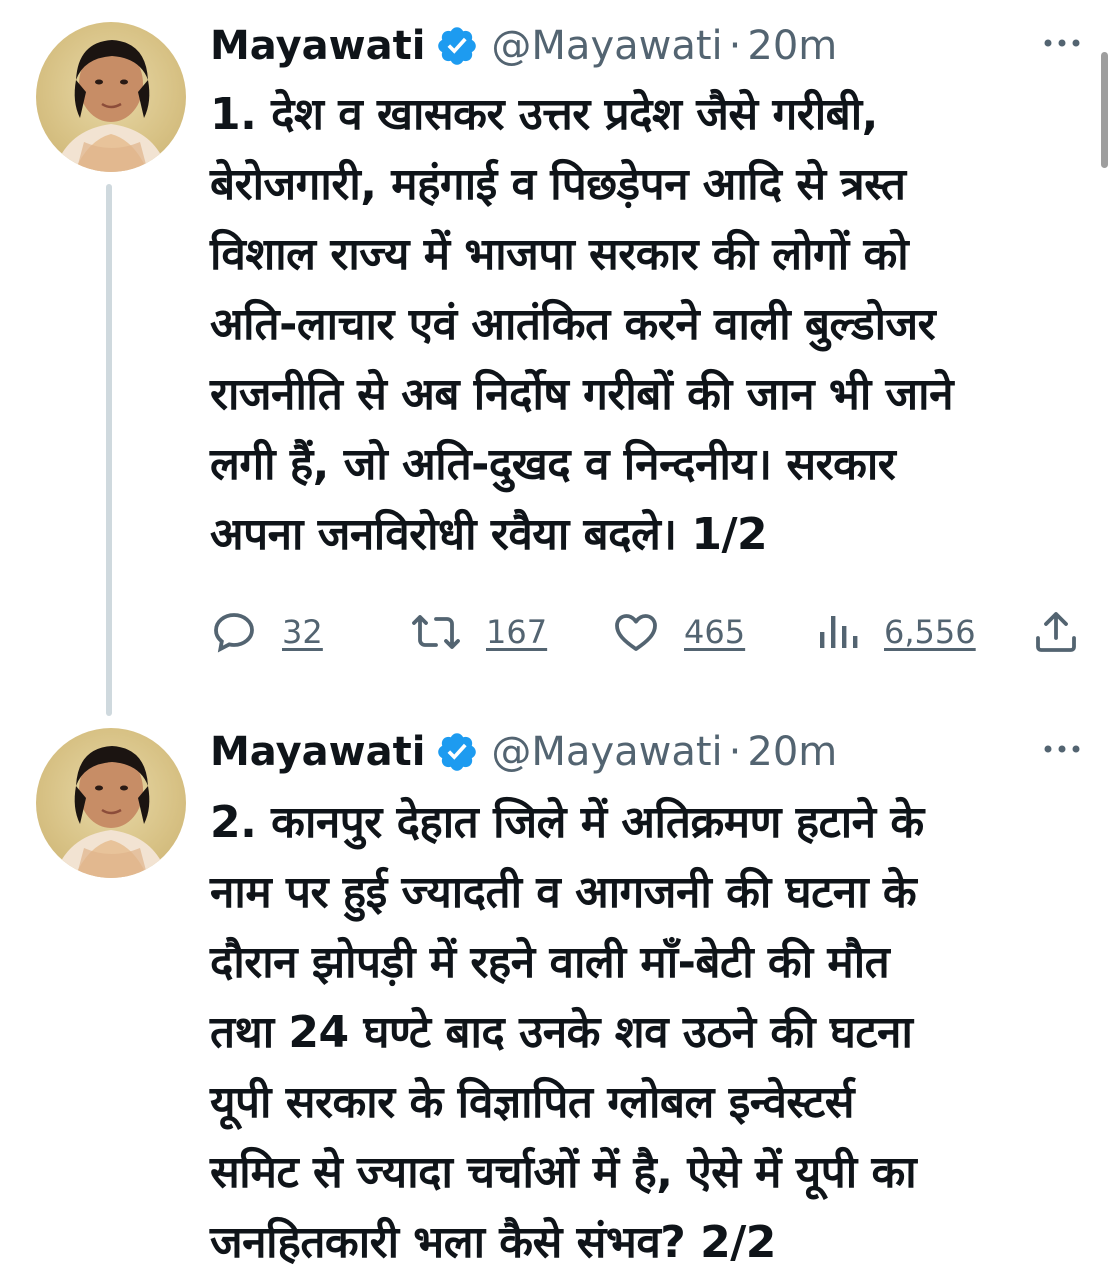  I want to click on views-button: 6,556, so click(896, 632).